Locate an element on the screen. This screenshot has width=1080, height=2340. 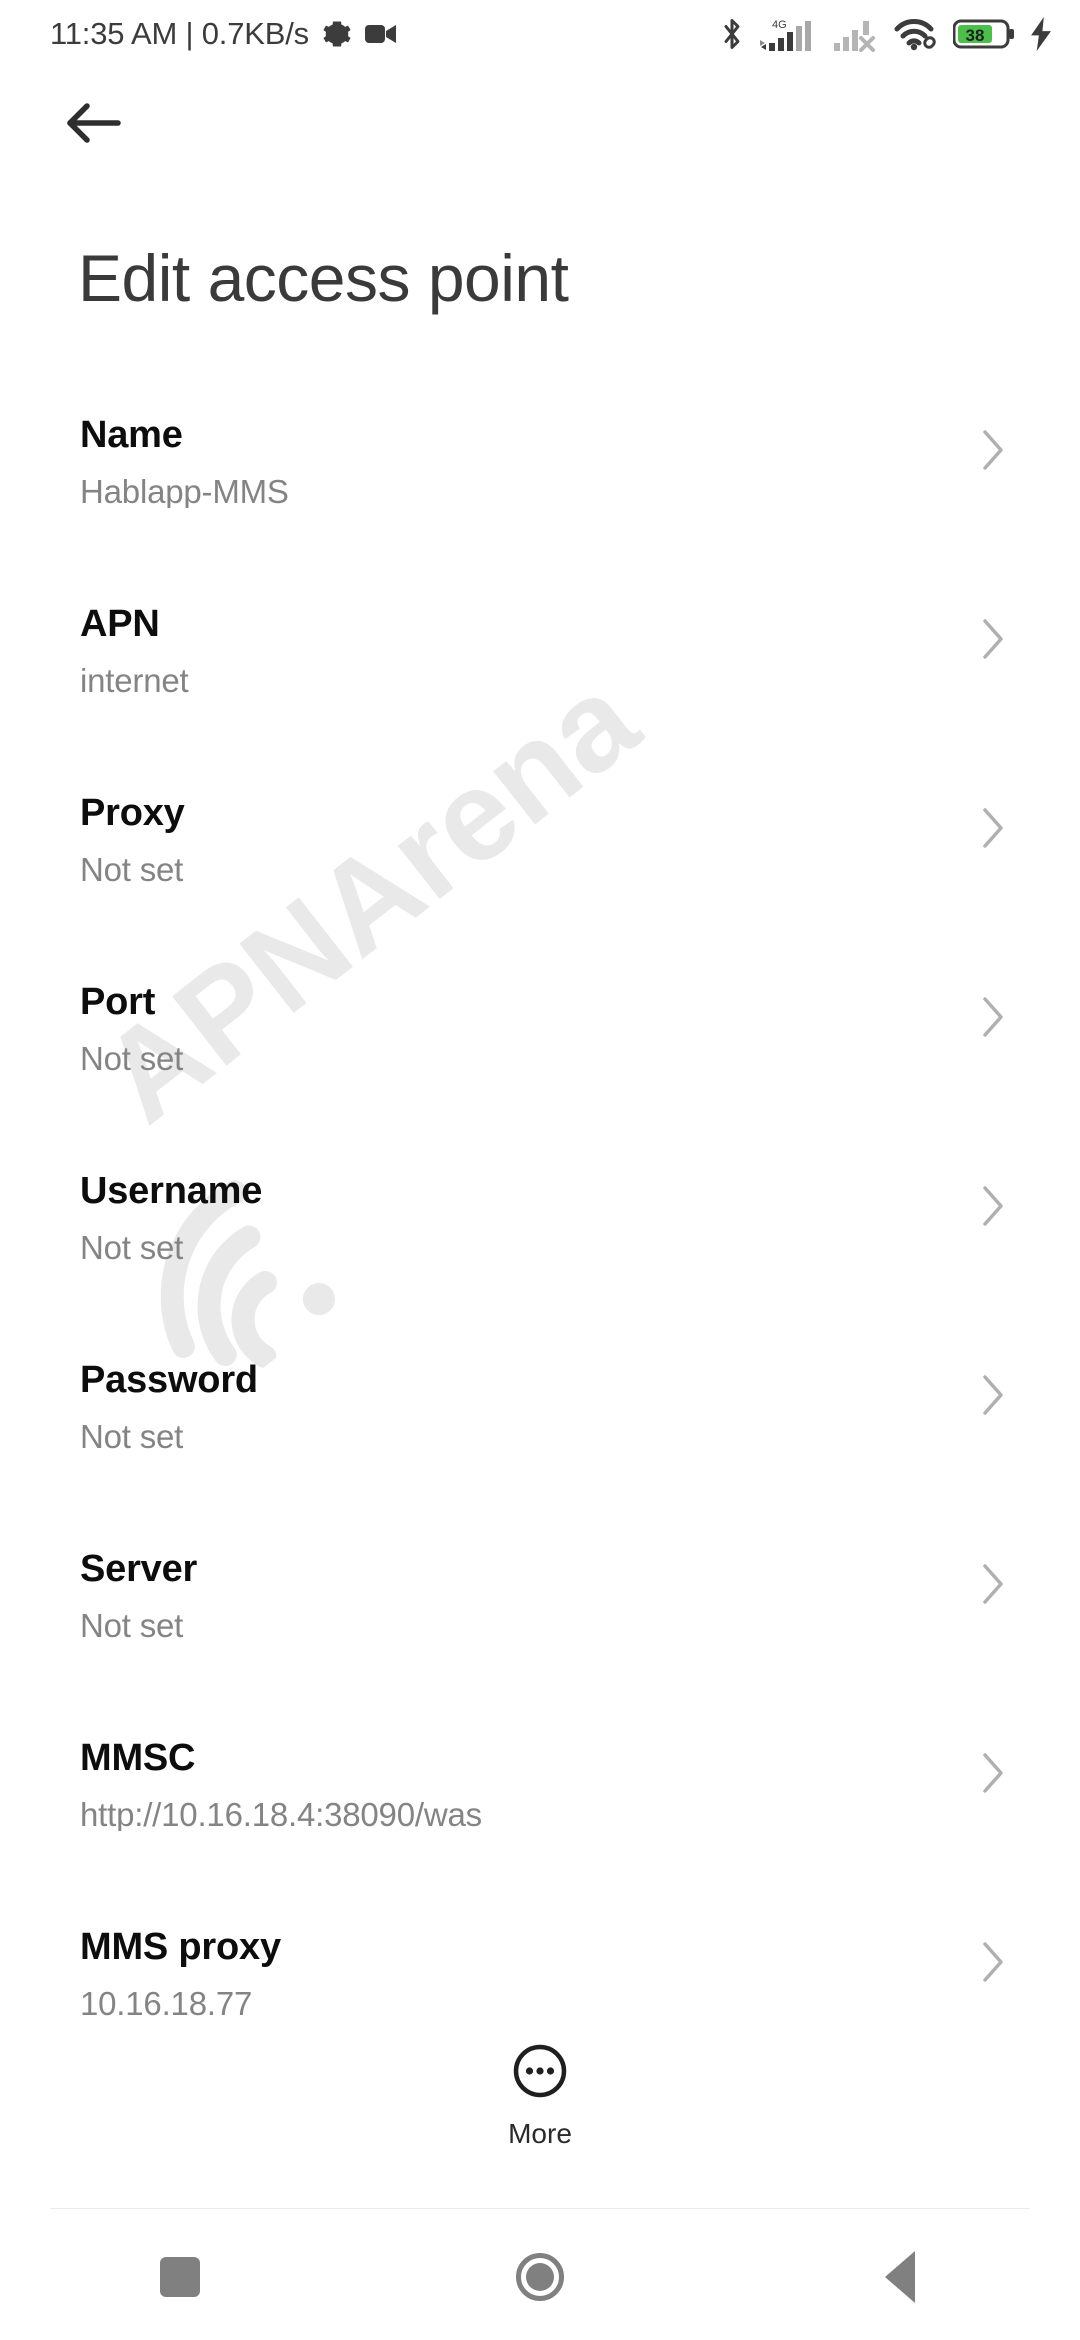
list-item-title: Port is located at coordinates (118, 1002).